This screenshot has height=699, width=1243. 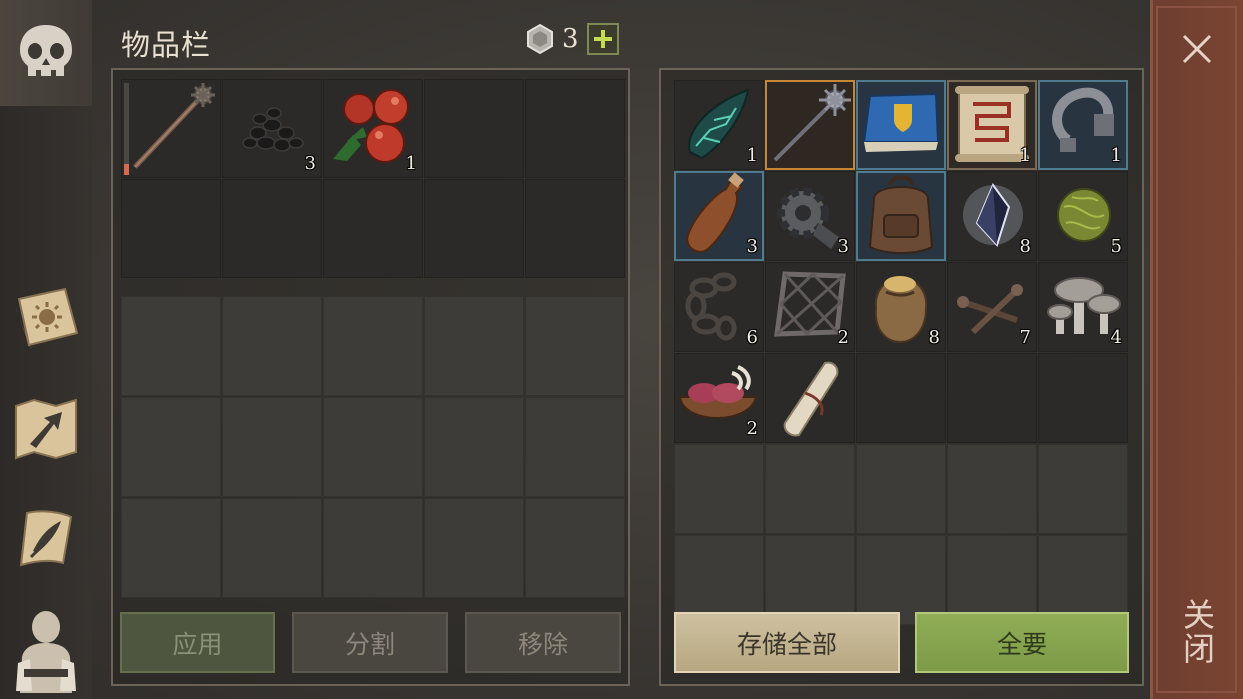 I want to click on backpack-icon, so click(x=901, y=214).